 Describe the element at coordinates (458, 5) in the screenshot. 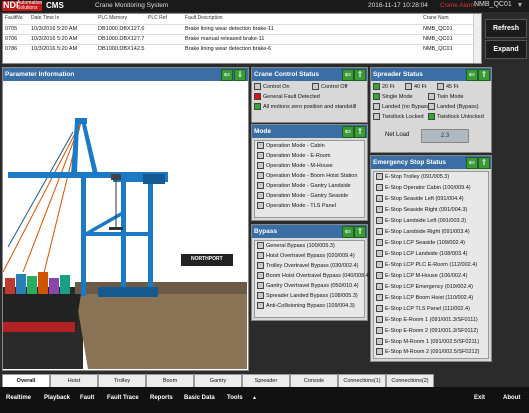

I see `alarm-indicator: Crane Alarm` at that location.